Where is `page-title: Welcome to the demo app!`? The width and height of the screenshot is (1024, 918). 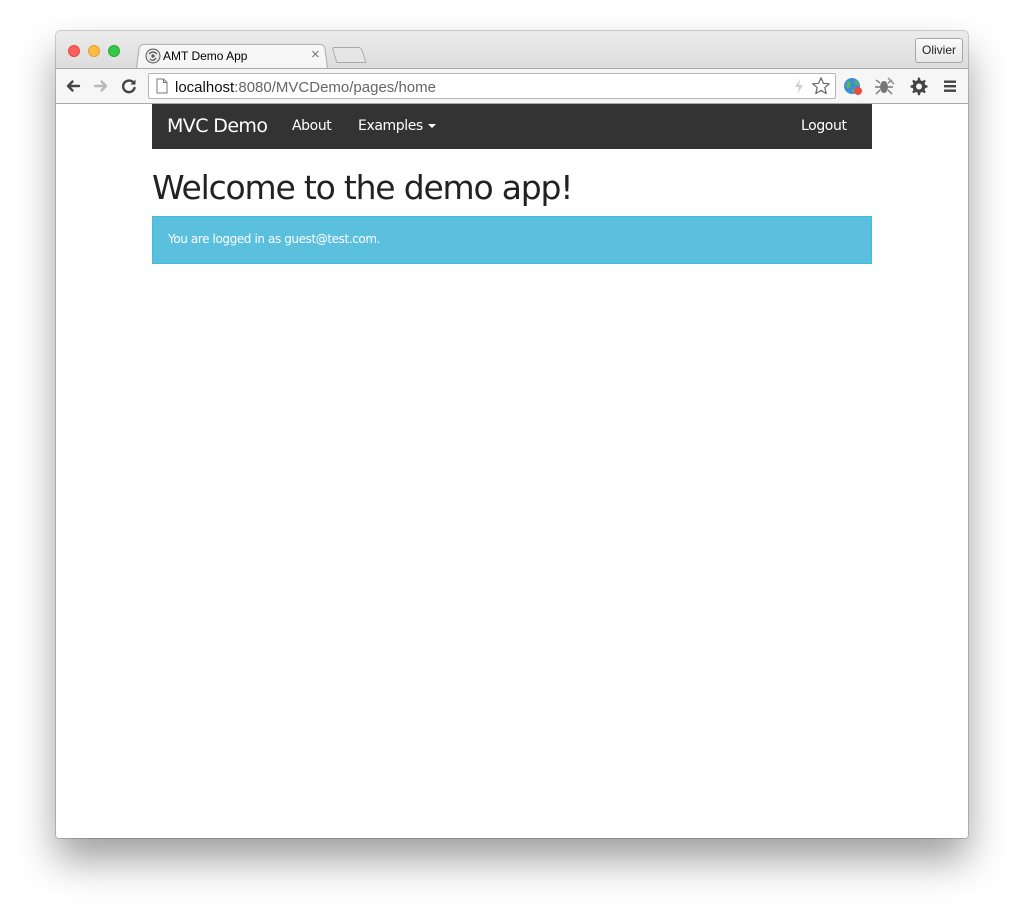
page-title: Welcome to the demo app! is located at coordinates (363, 187).